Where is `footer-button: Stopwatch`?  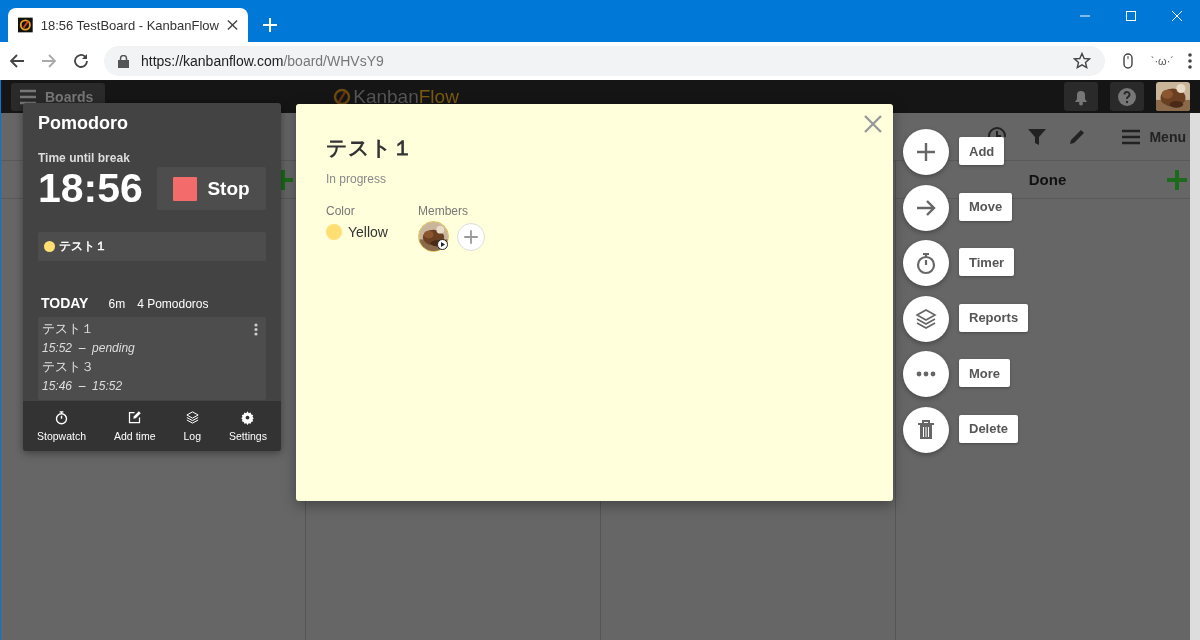 footer-button: Stopwatch is located at coordinates (62, 426).